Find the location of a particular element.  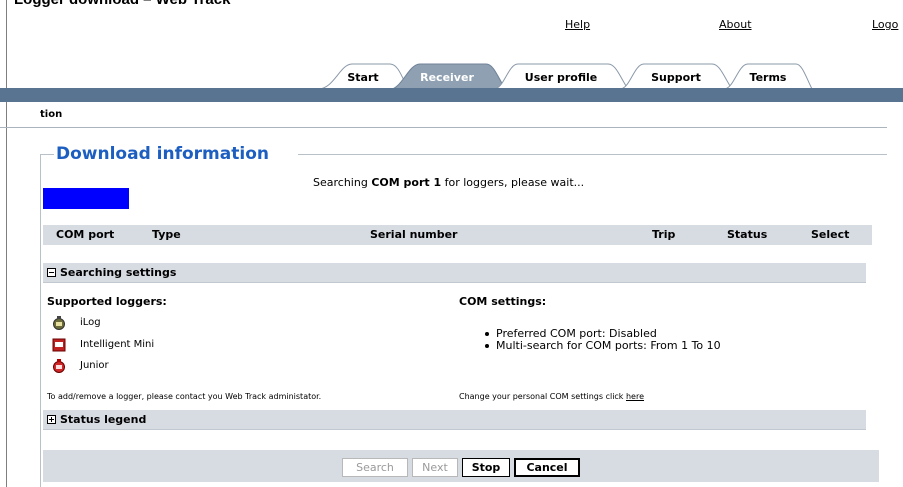

cancel-button: Cancel is located at coordinates (547, 467).